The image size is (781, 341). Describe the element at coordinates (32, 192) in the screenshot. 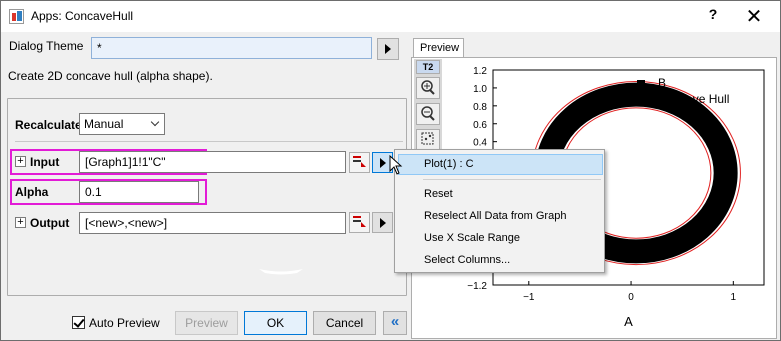

I see `alpha-label: Alpha` at that location.